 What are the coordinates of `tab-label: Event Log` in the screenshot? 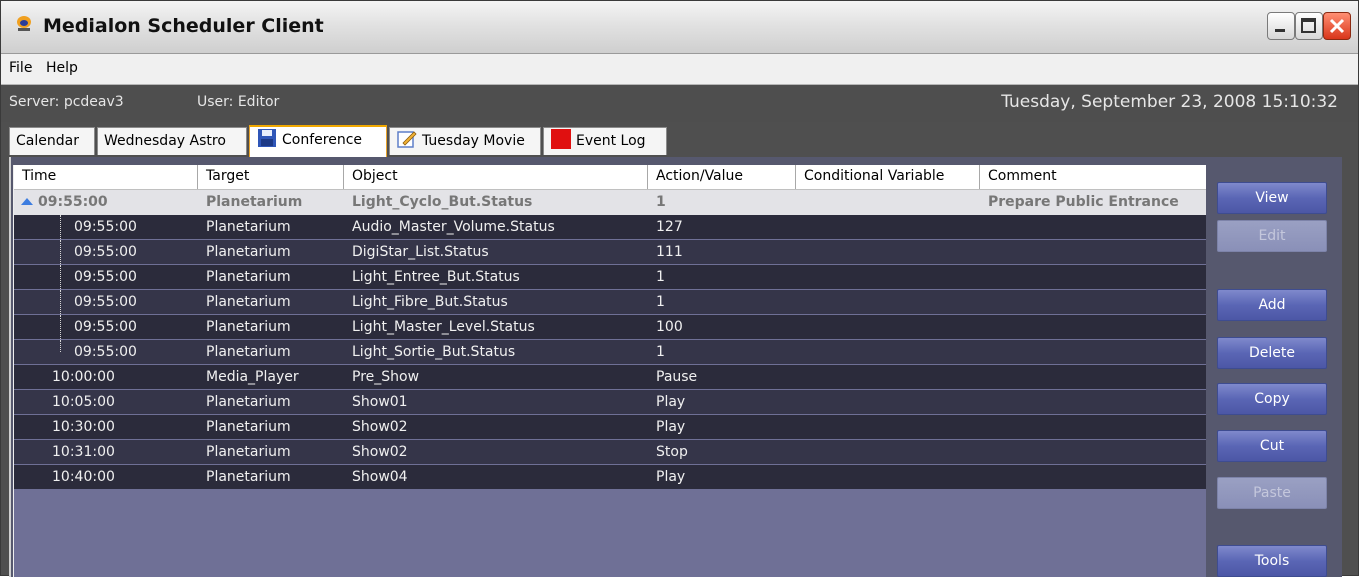 It's located at (611, 141).